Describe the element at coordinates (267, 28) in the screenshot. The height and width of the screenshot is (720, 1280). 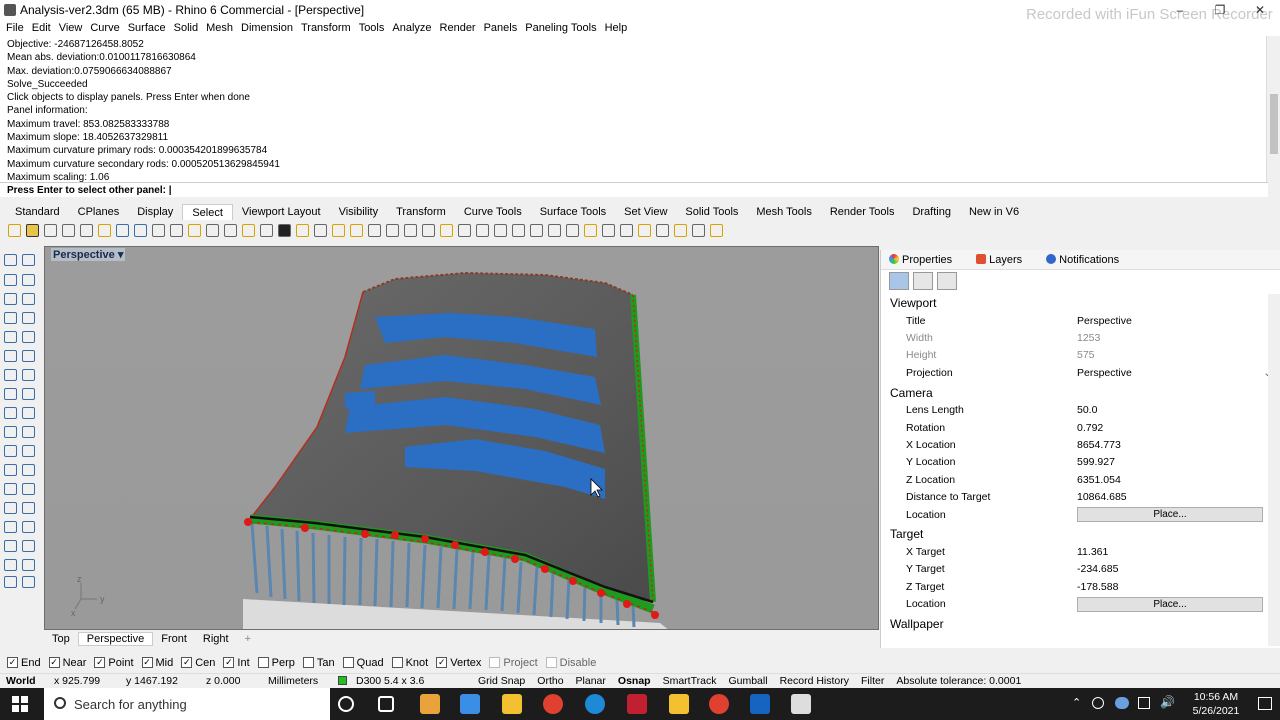
I see `menu-dimension: Dimension` at that location.